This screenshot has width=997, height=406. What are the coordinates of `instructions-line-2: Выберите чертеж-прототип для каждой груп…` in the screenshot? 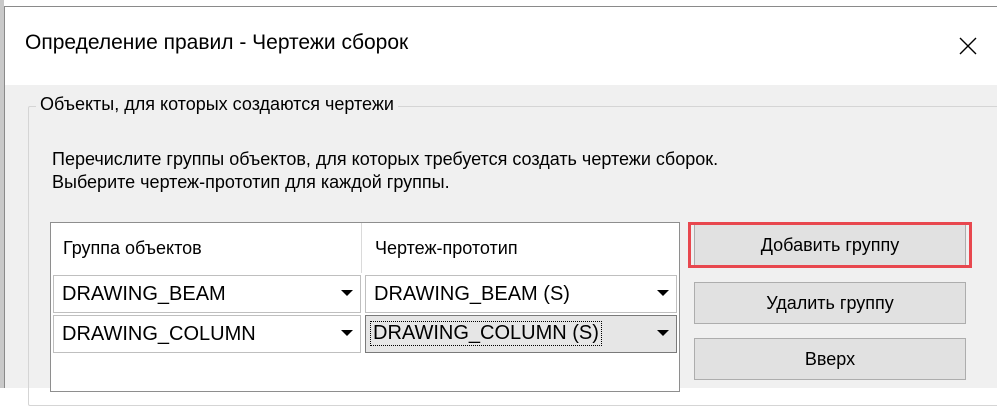 It's located at (251, 182).